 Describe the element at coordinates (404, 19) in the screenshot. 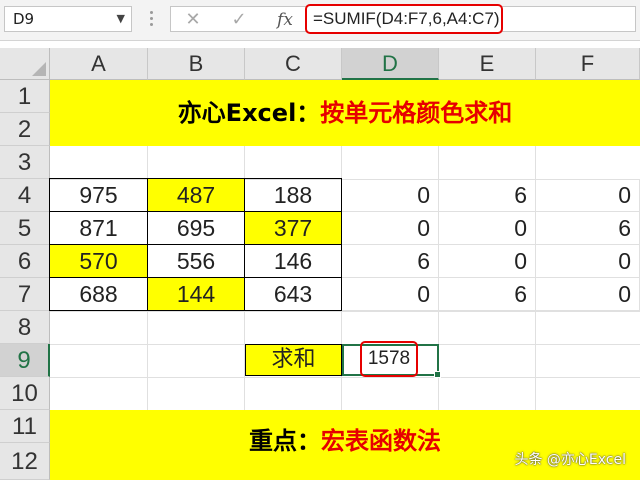

I see `formula-text: =SUMIF(D4:F7,6,A4:C7)` at that location.